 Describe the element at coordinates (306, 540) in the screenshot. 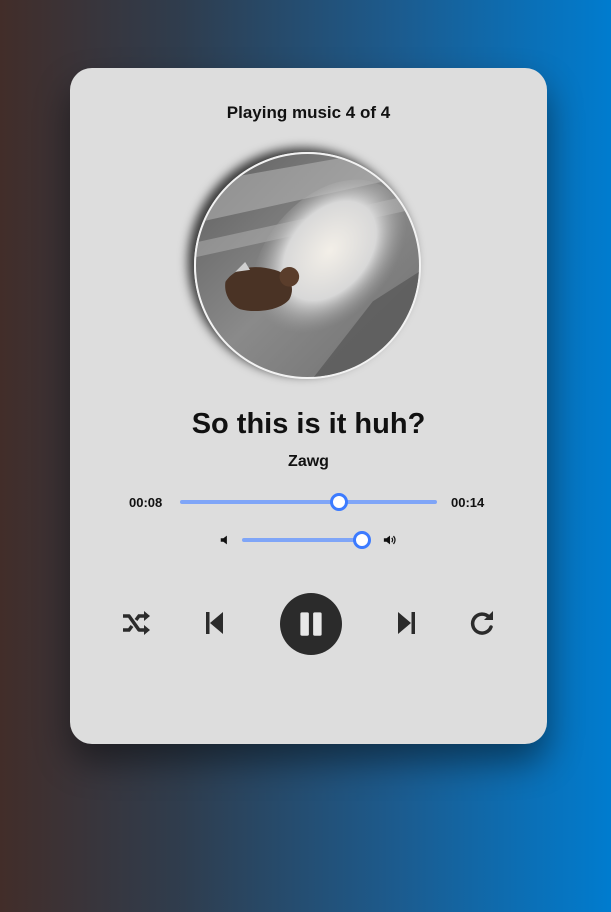

I see `volume-slider` at that location.